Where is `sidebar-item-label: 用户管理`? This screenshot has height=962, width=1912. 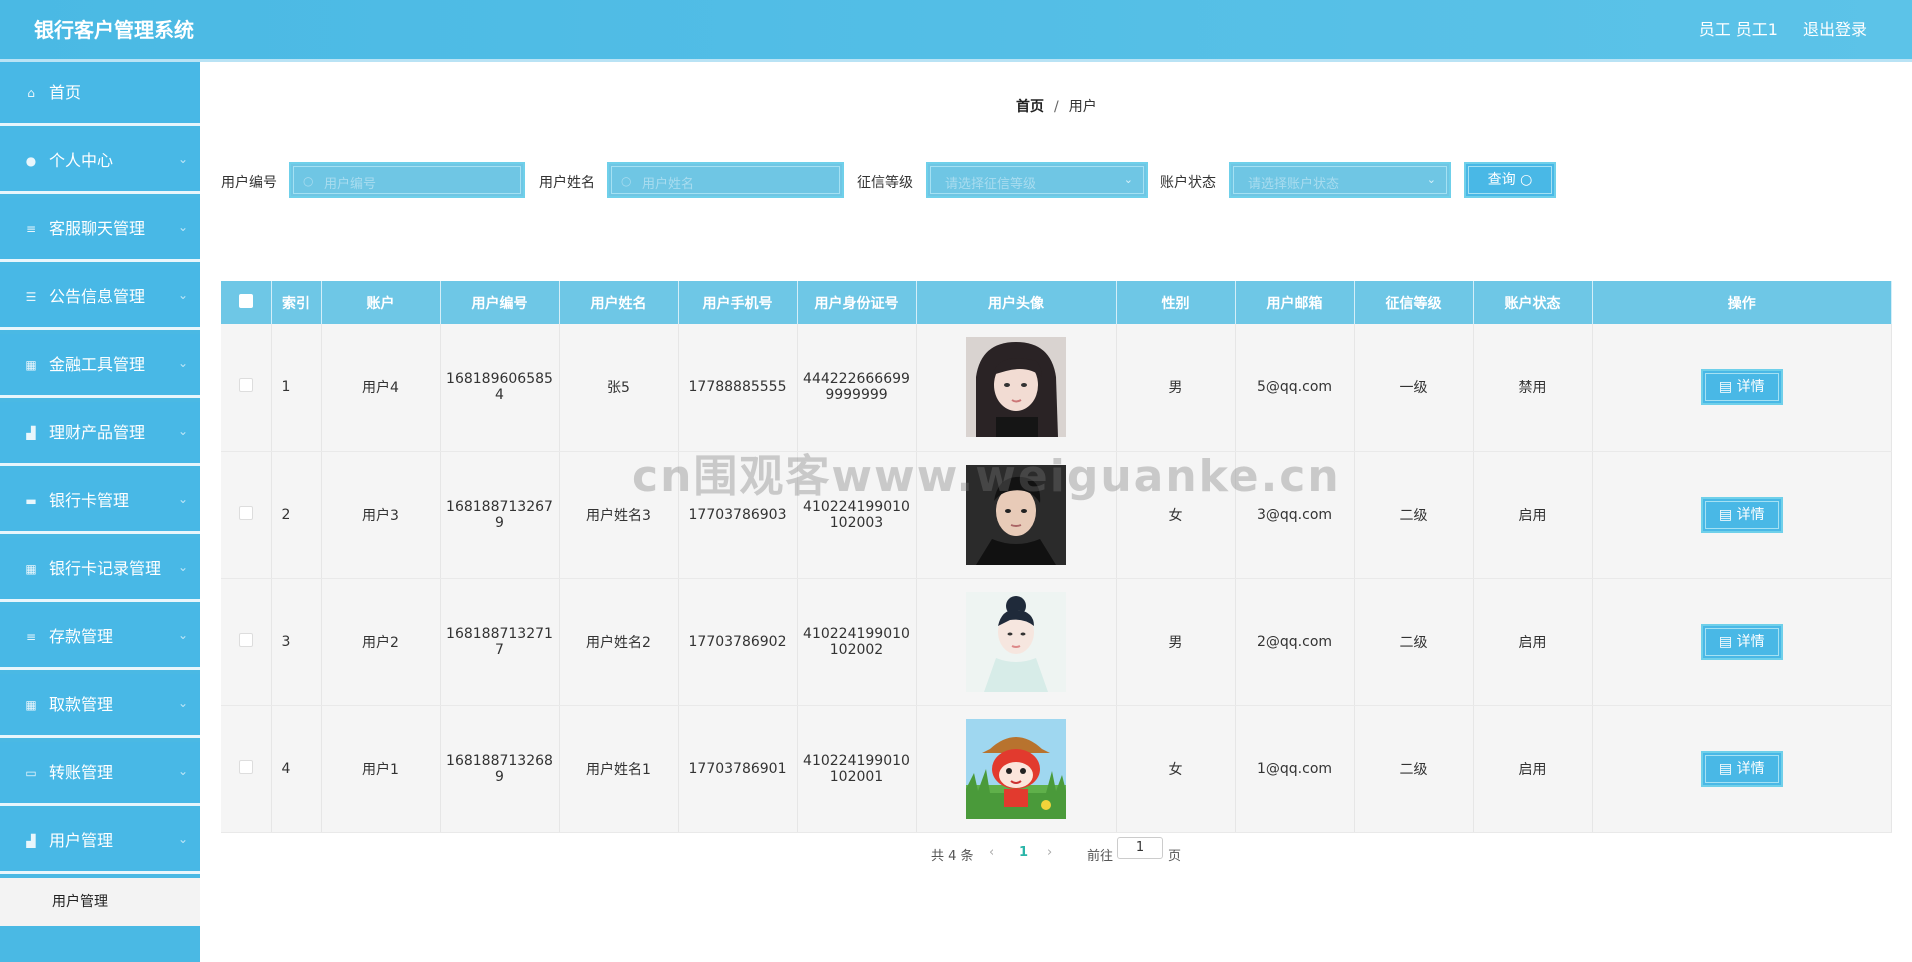 sidebar-item-label: 用户管理 is located at coordinates (81, 840).